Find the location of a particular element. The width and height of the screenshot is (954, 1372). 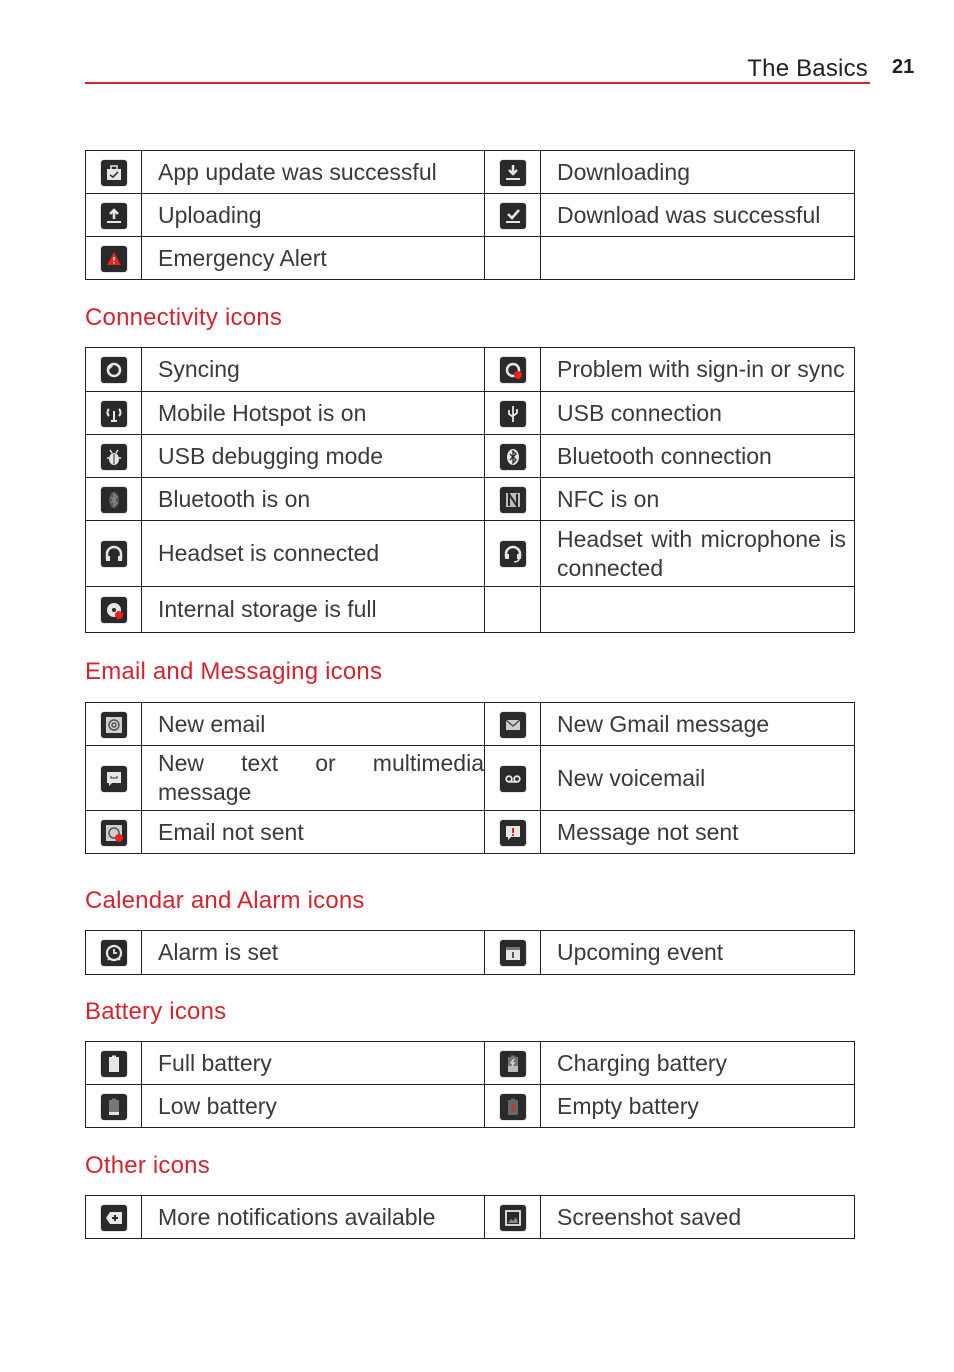

icon-description: Bluetooth connection is located at coordinates (697, 456).